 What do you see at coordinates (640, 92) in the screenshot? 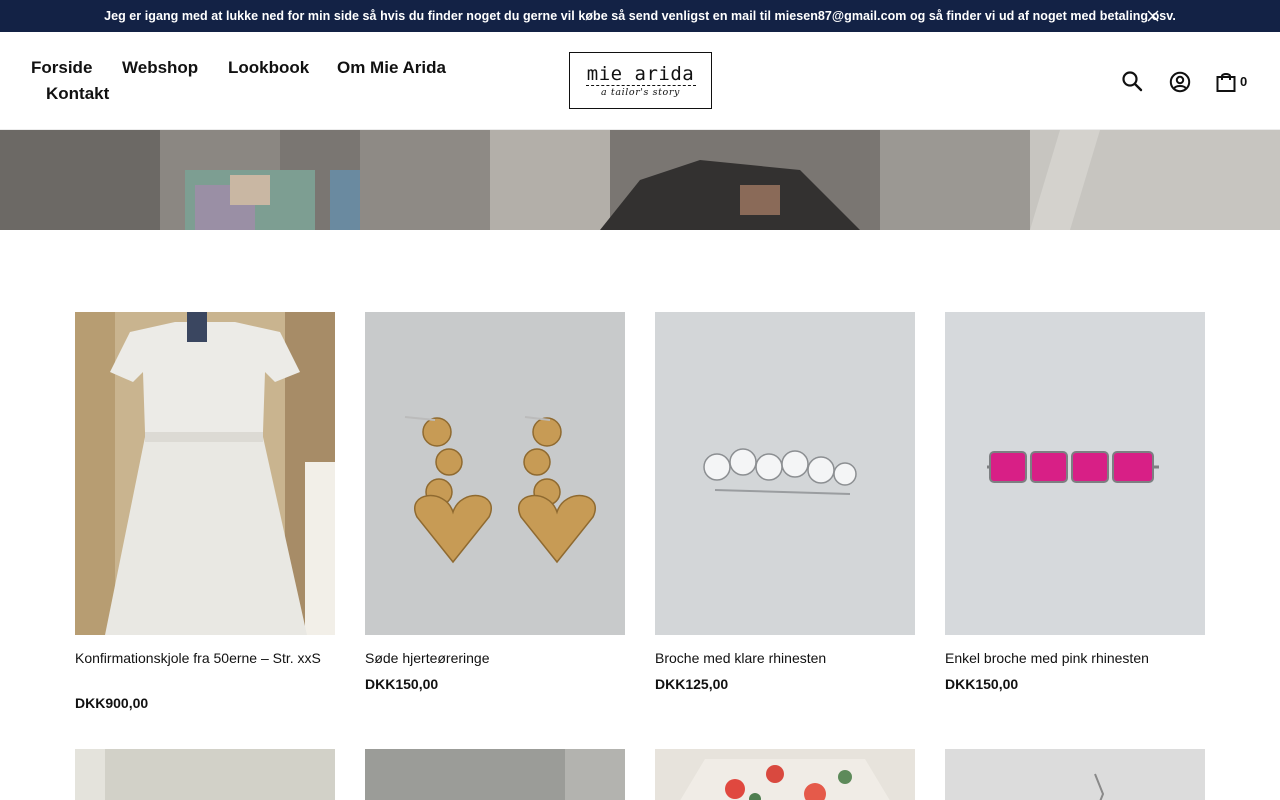
I see `logo-tagline: a tailor's story` at bounding box center [640, 92].